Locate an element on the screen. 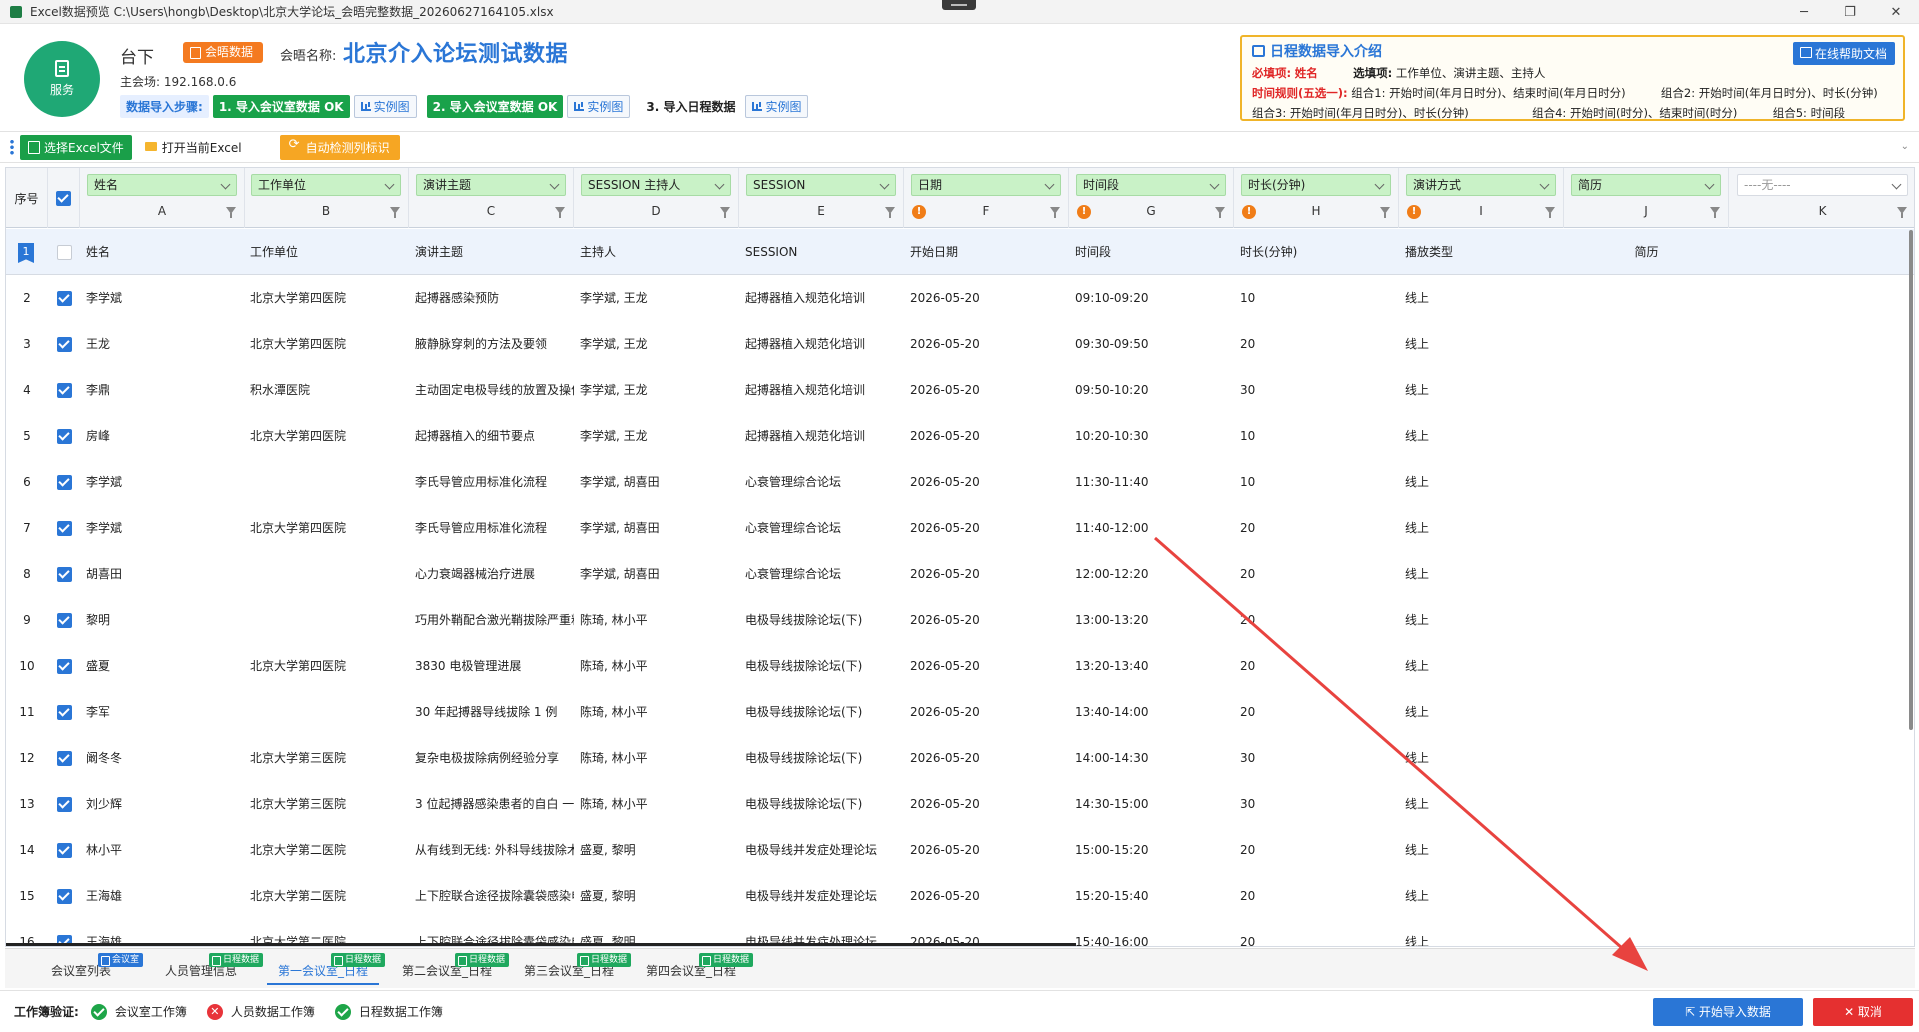  step-1-example-button: 实例图 is located at coordinates (385, 106).